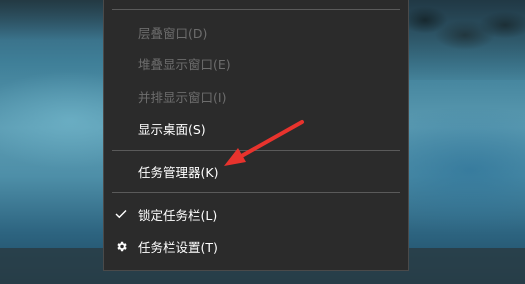 The height and width of the screenshot is (284, 525). What do you see at coordinates (178, 247) in the screenshot?
I see `menu-item-label: 任务栏设置(T)` at bounding box center [178, 247].